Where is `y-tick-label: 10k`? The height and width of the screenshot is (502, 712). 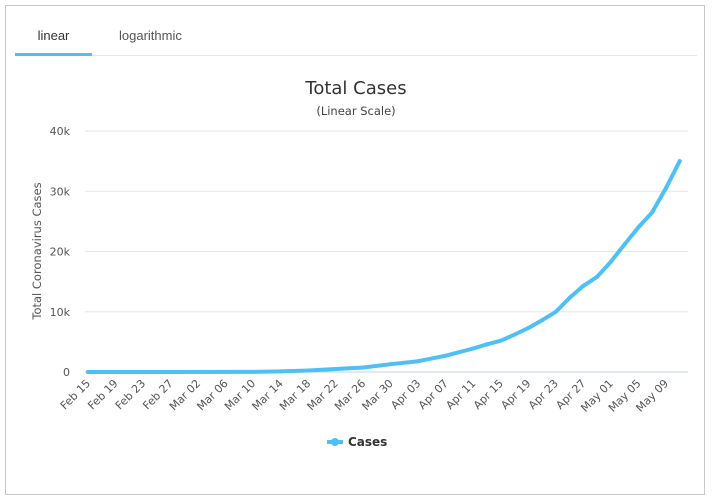
y-tick-label: 10k is located at coordinates (60, 312).